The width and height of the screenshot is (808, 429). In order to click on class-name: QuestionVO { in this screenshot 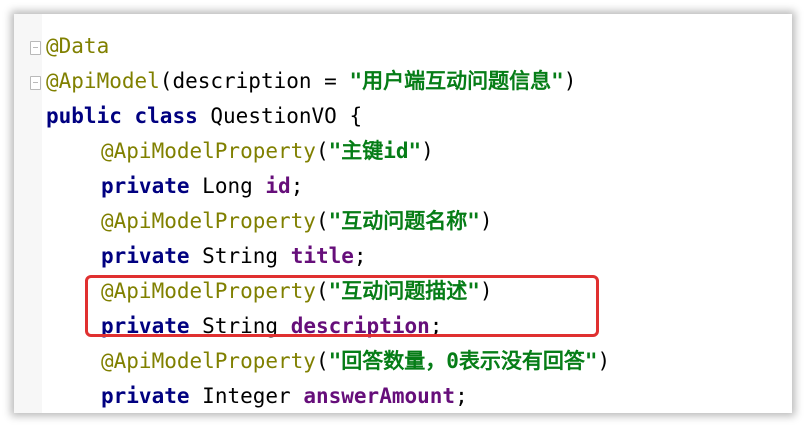, I will do `click(286, 116)`.